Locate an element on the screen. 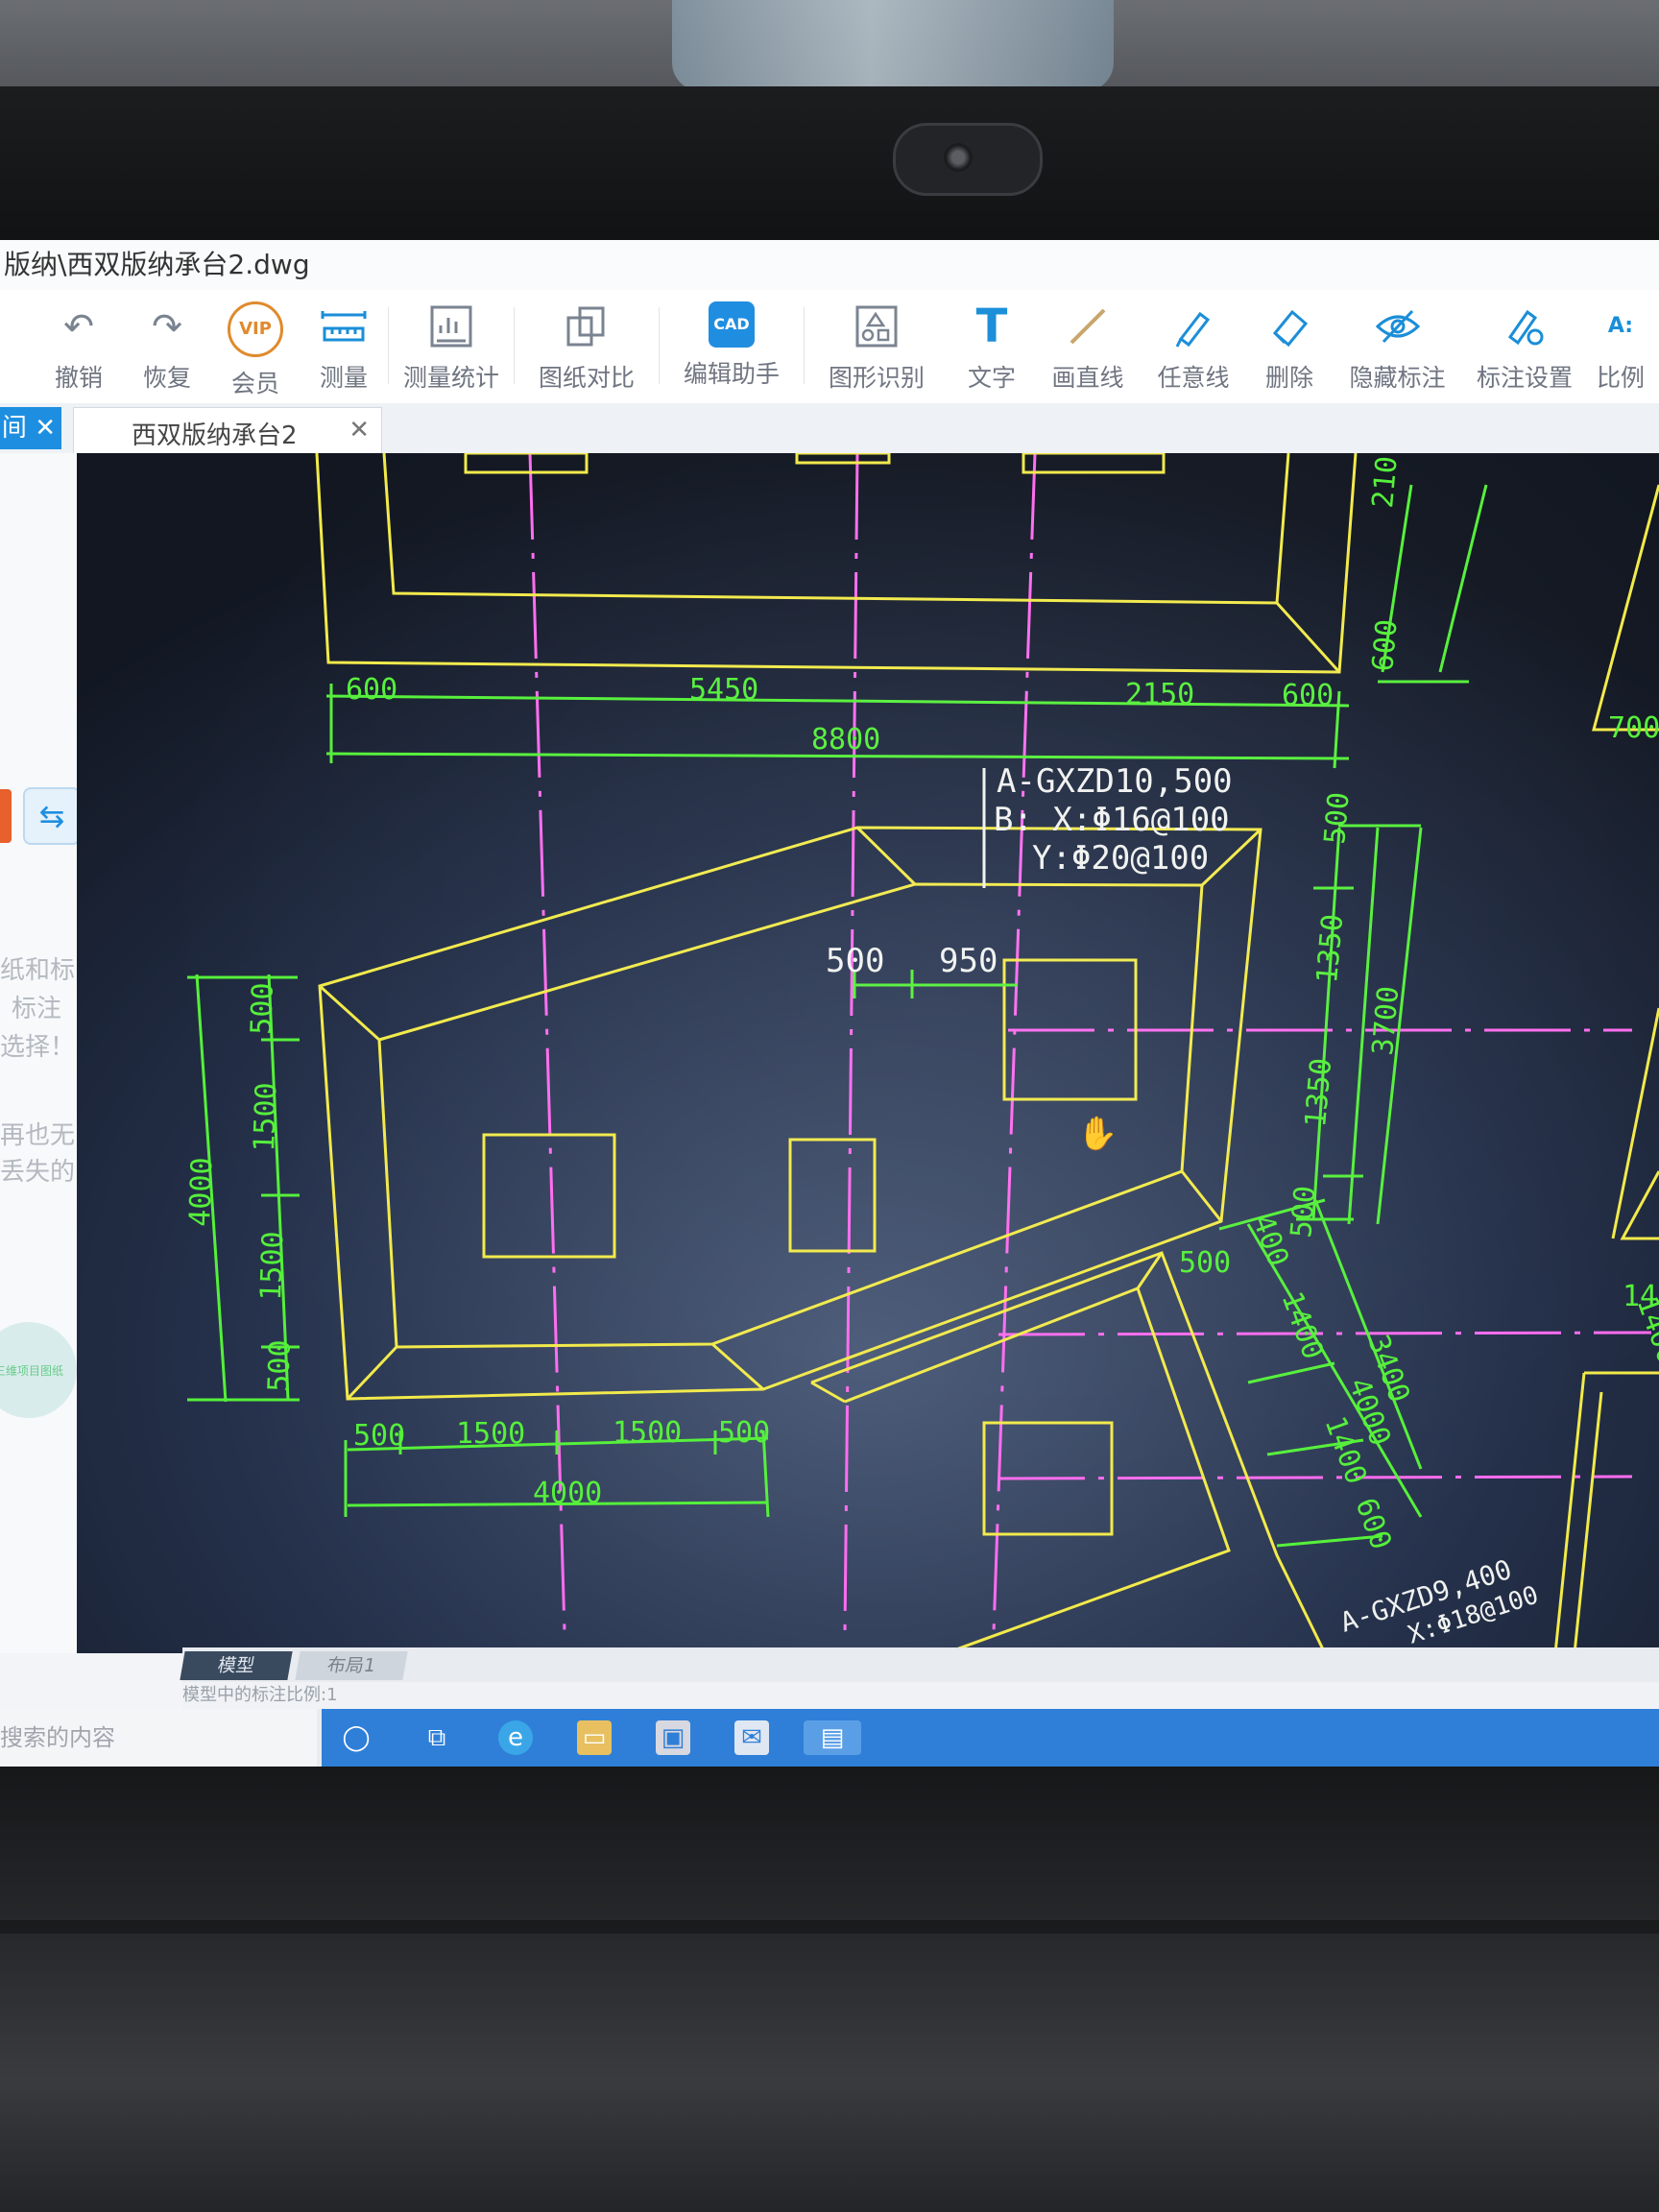 This screenshot has width=1659, height=2212. dim-text: 5450 is located at coordinates (723, 690).